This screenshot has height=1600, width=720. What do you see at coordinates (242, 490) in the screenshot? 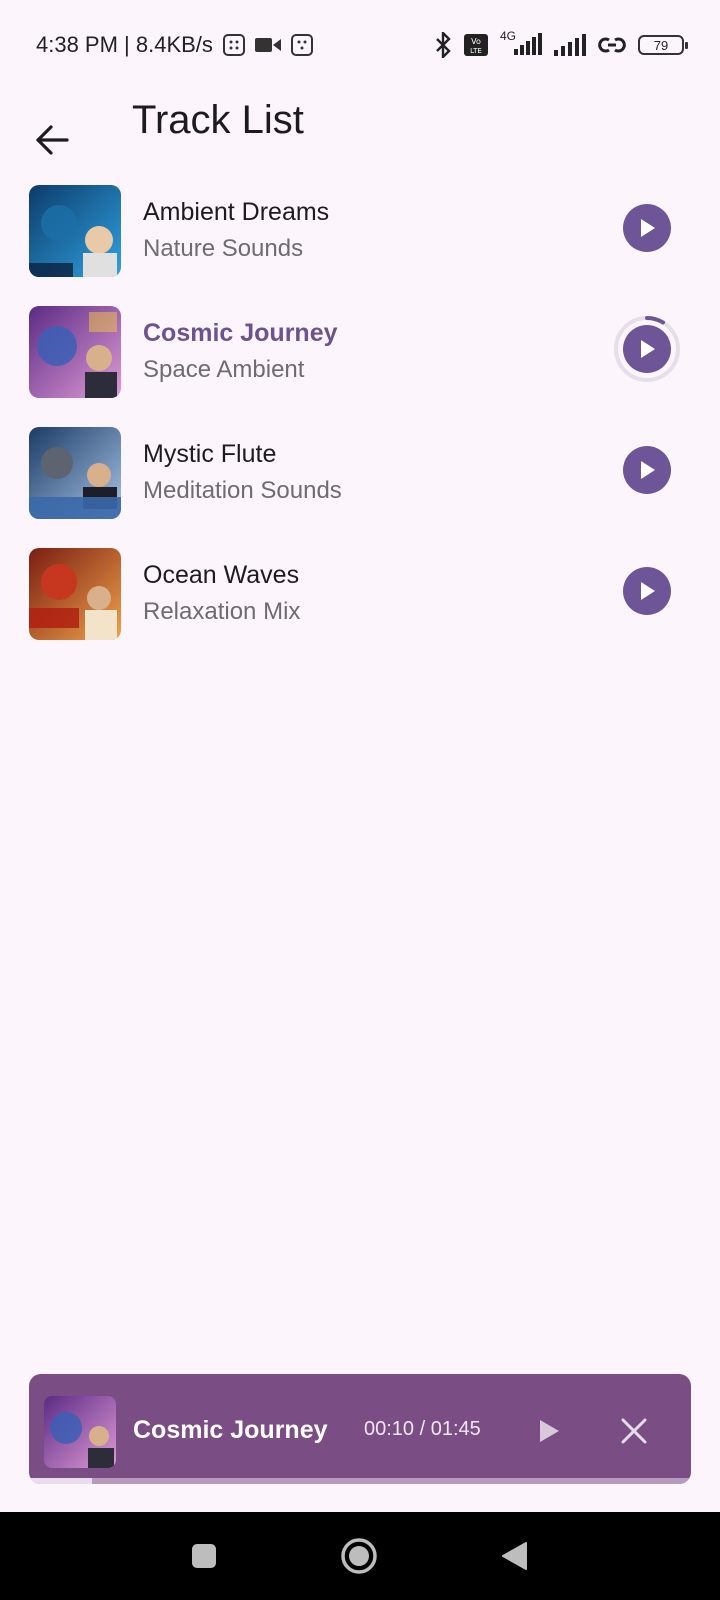
I see `track-subtitle: Meditation Sounds` at bounding box center [242, 490].